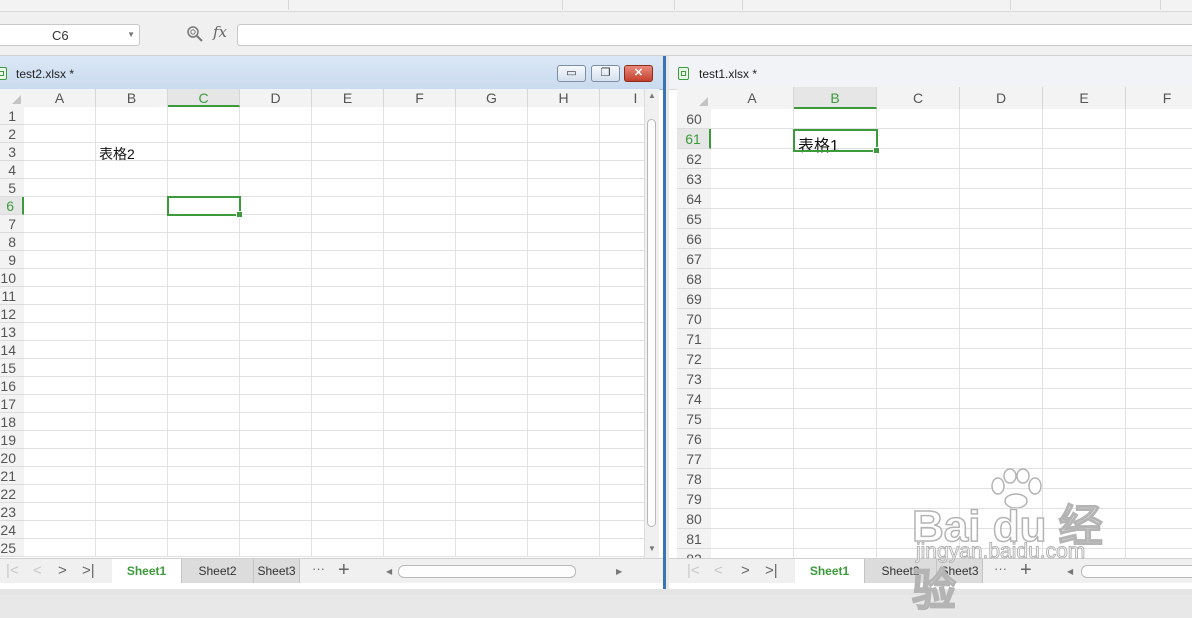 Image resolution: width=1192 pixels, height=618 pixels. I want to click on scroll-left-icon: ◀, so click(389, 571).